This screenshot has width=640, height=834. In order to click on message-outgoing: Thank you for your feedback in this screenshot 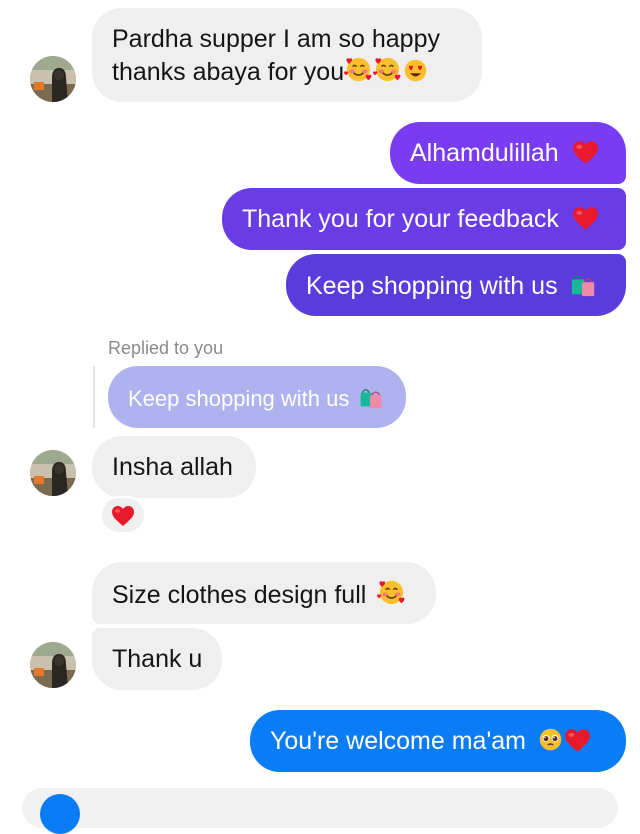, I will do `click(424, 219)`.